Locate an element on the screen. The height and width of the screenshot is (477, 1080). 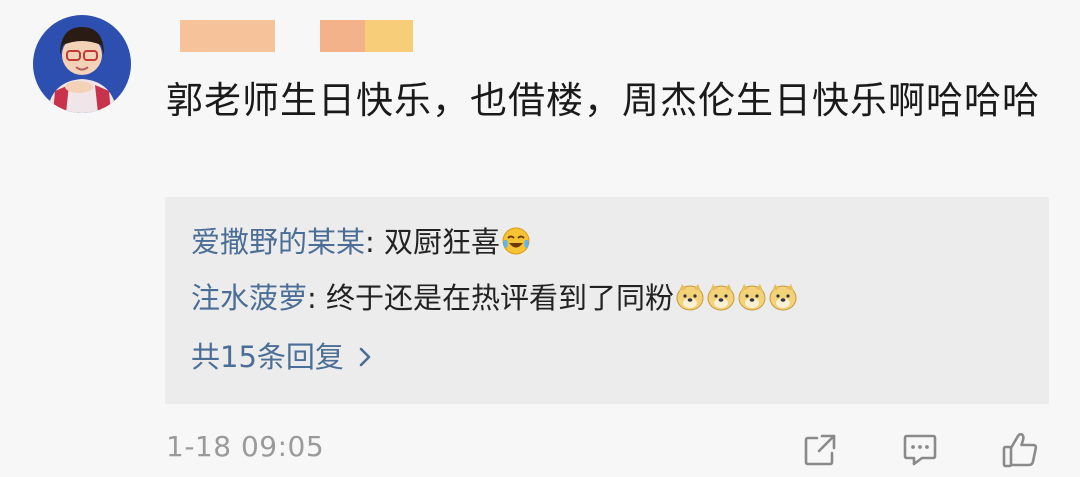
chevron-right-icon is located at coordinates (365, 358).